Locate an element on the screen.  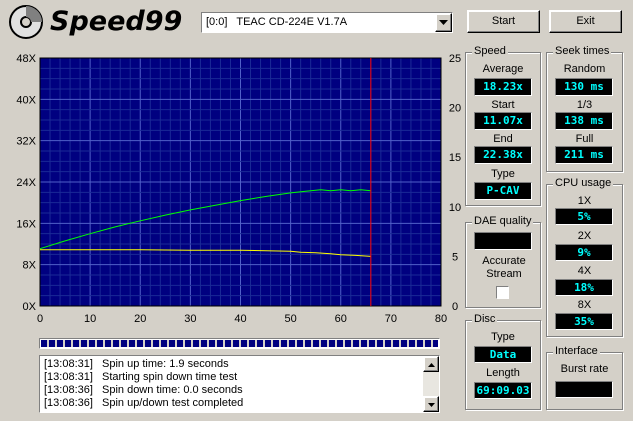
type-label: Type is located at coordinates (503, 174).